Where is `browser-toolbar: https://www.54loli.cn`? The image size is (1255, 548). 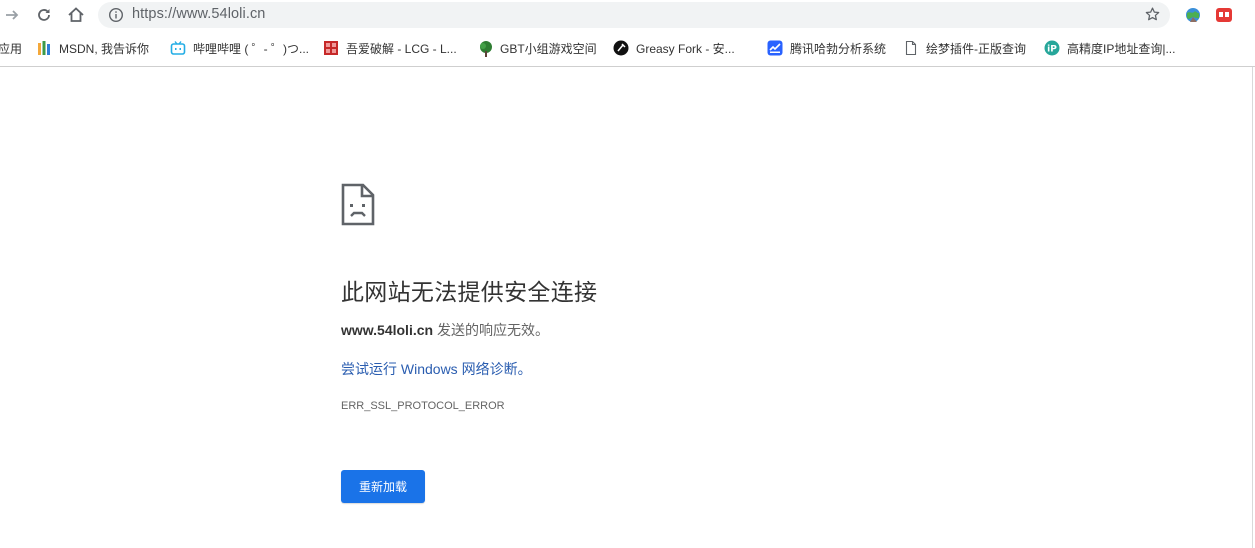 browser-toolbar: https://www.54loli.cn is located at coordinates (627, 15).